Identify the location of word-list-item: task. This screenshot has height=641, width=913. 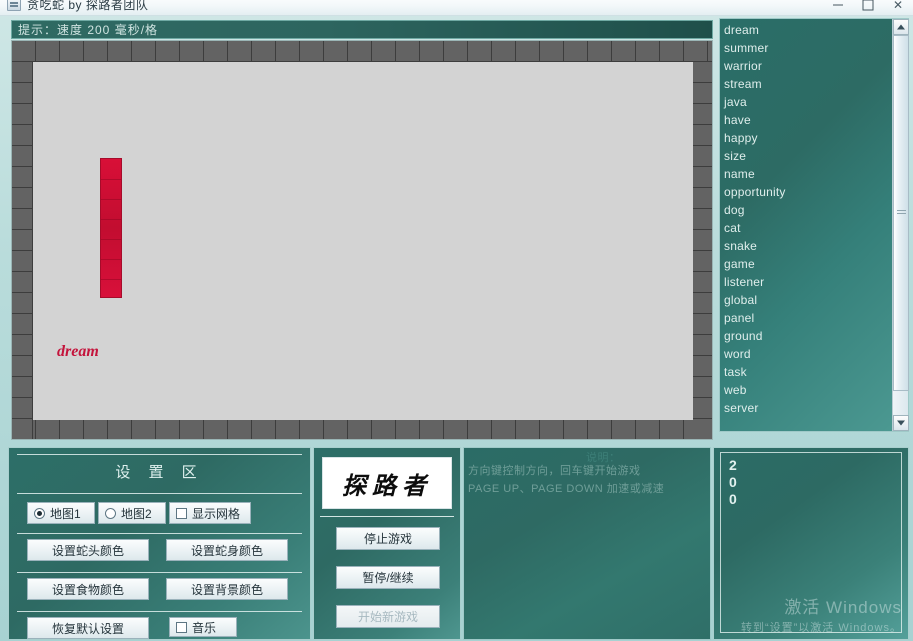
(806, 372).